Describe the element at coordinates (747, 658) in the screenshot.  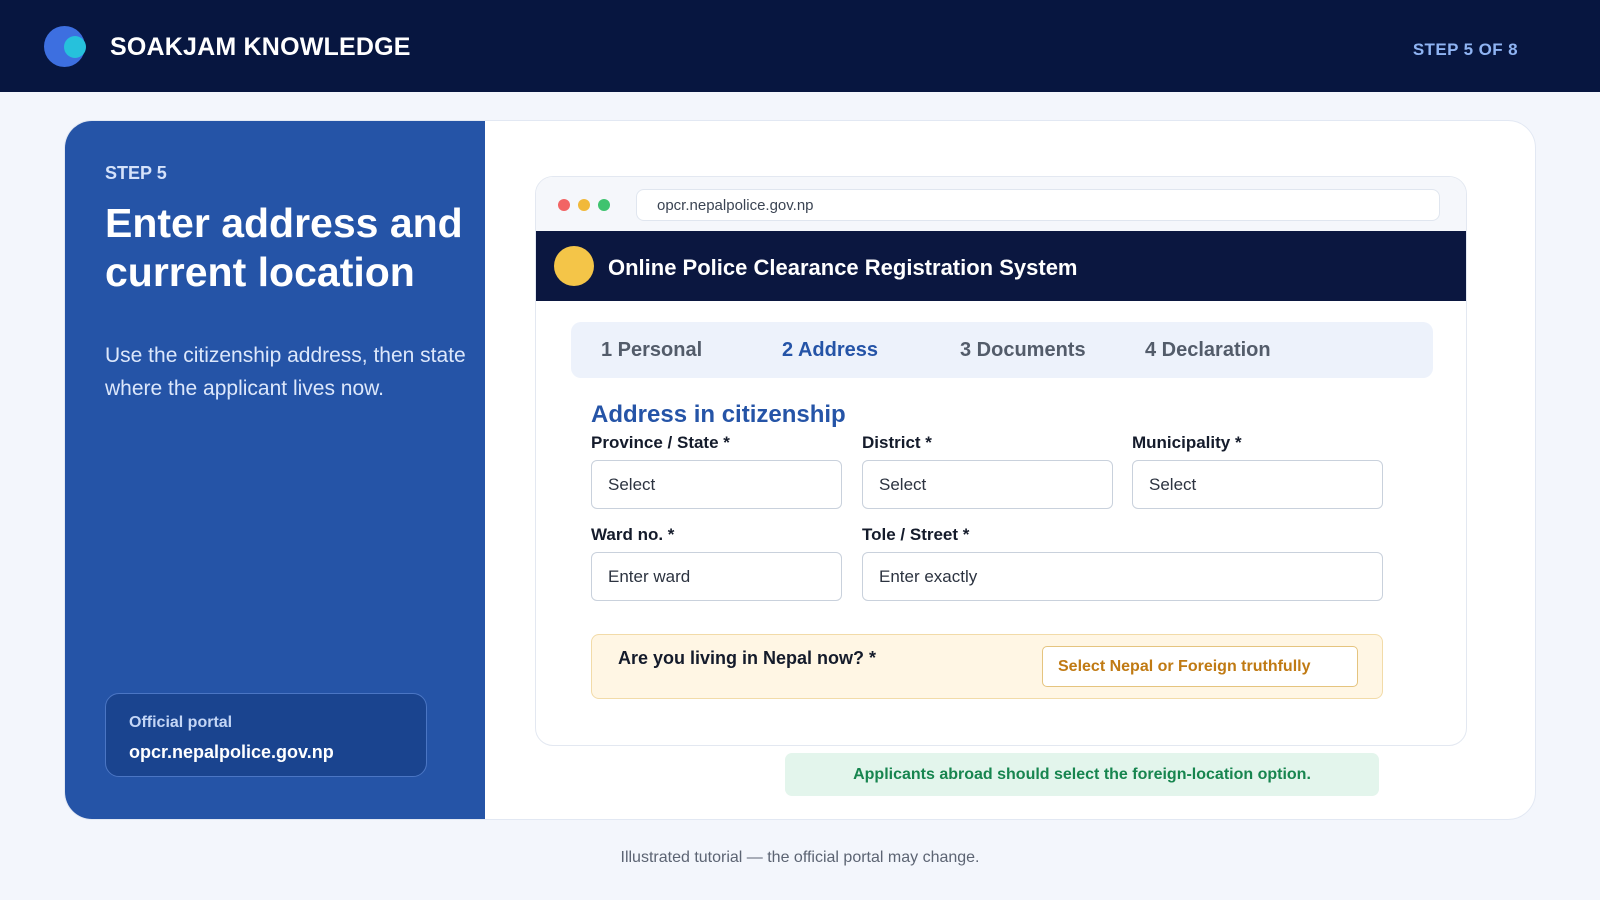
I see `living-in-nepal-question: Are you living in Nepal now? *` at that location.